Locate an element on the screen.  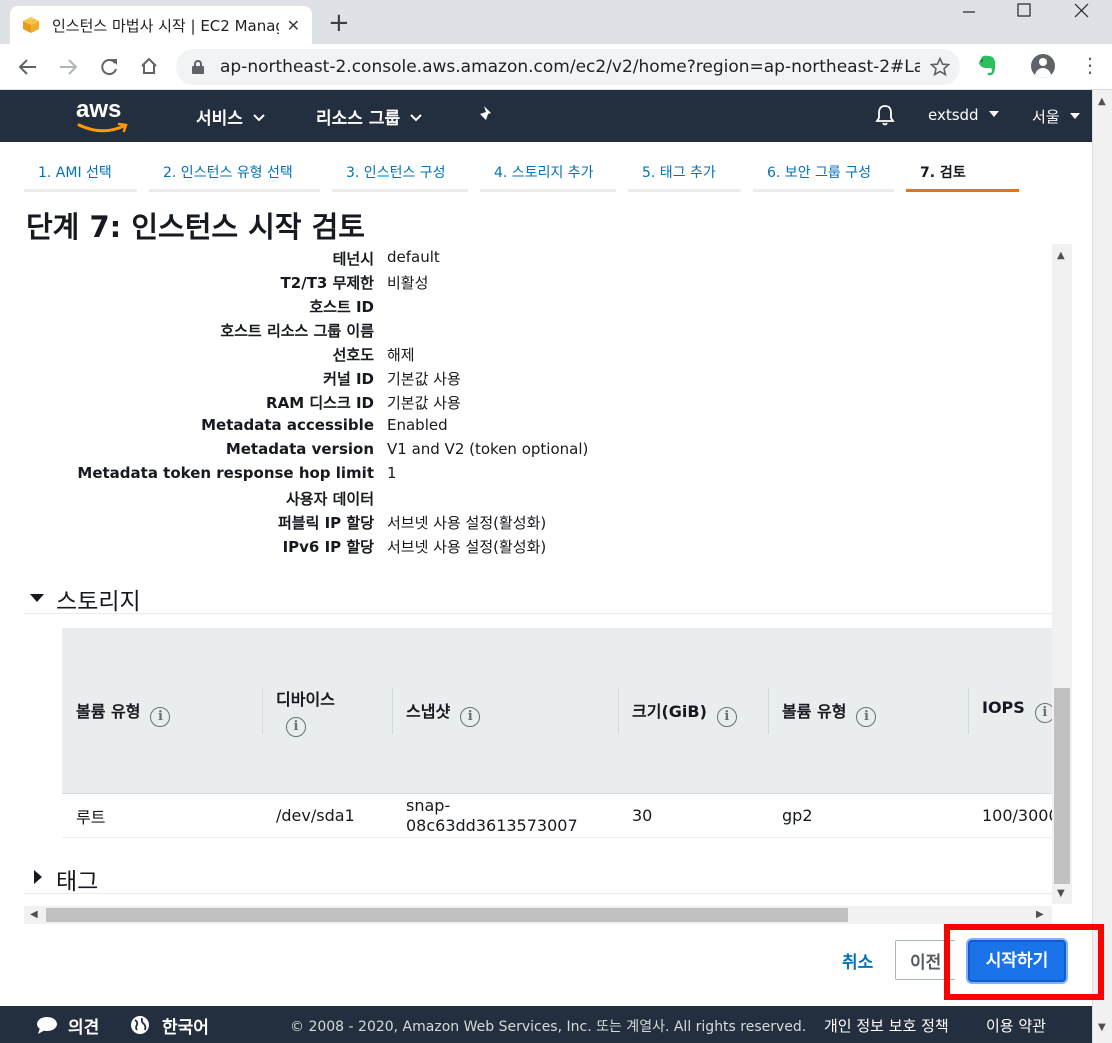
aws-smile-icon is located at coordinates (102, 127).